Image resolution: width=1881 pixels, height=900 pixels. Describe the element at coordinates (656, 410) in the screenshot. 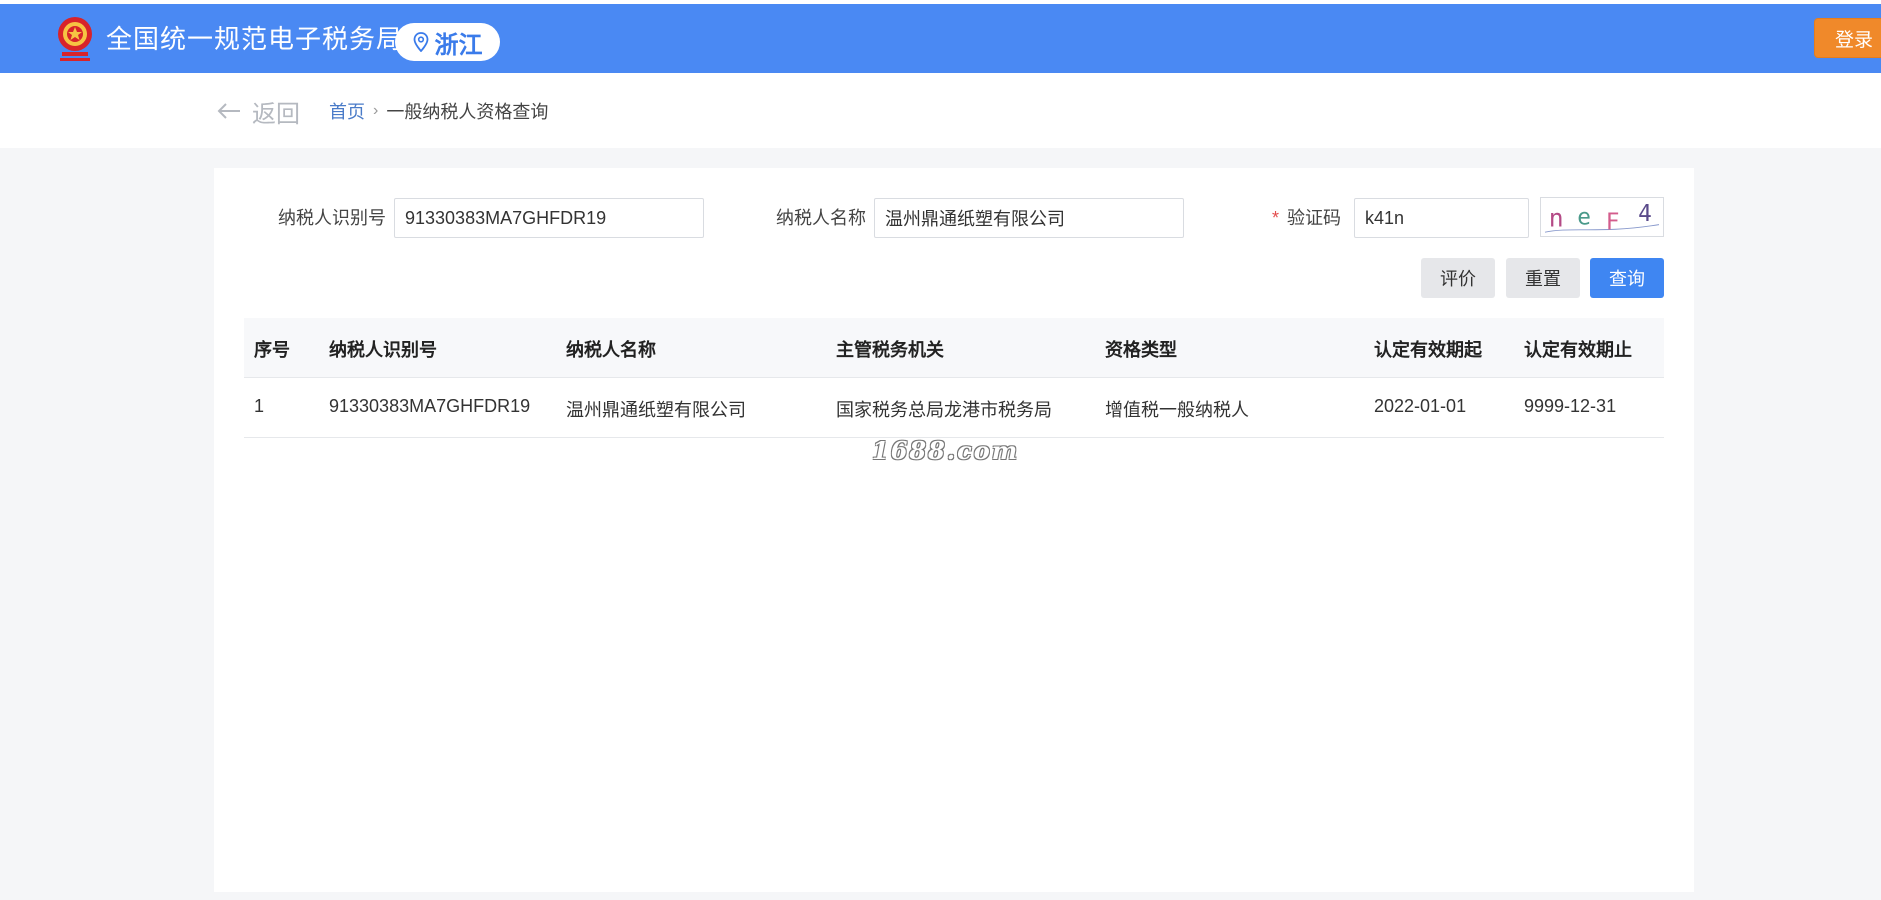

I see `cell-taxpayer-name: 温州鼎通纸塑有限公司` at that location.